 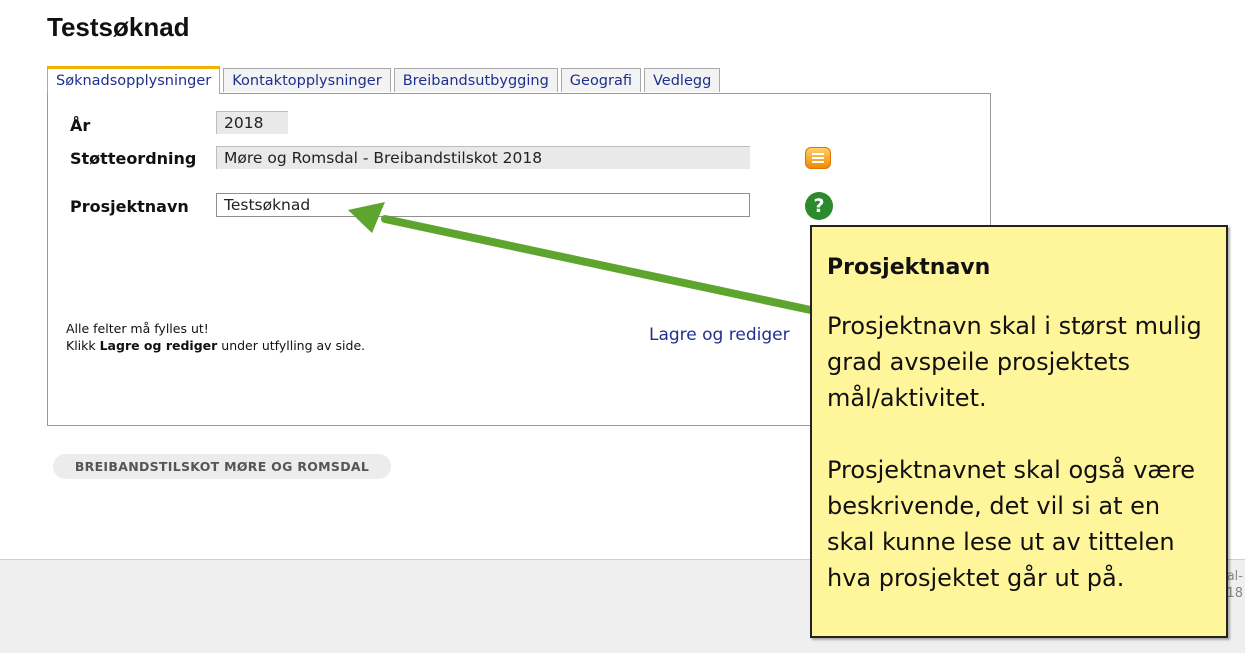 I want to click on project-name-label: Prosjektnavn, so click(x=129, y=206).